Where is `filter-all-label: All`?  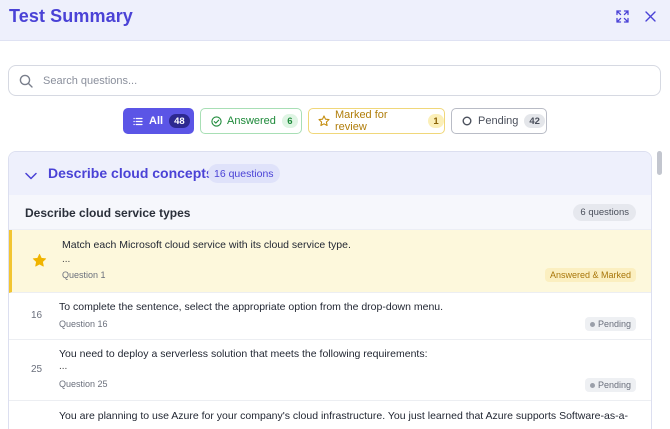 filter-all-label: All is located at coordinates (156, 121).